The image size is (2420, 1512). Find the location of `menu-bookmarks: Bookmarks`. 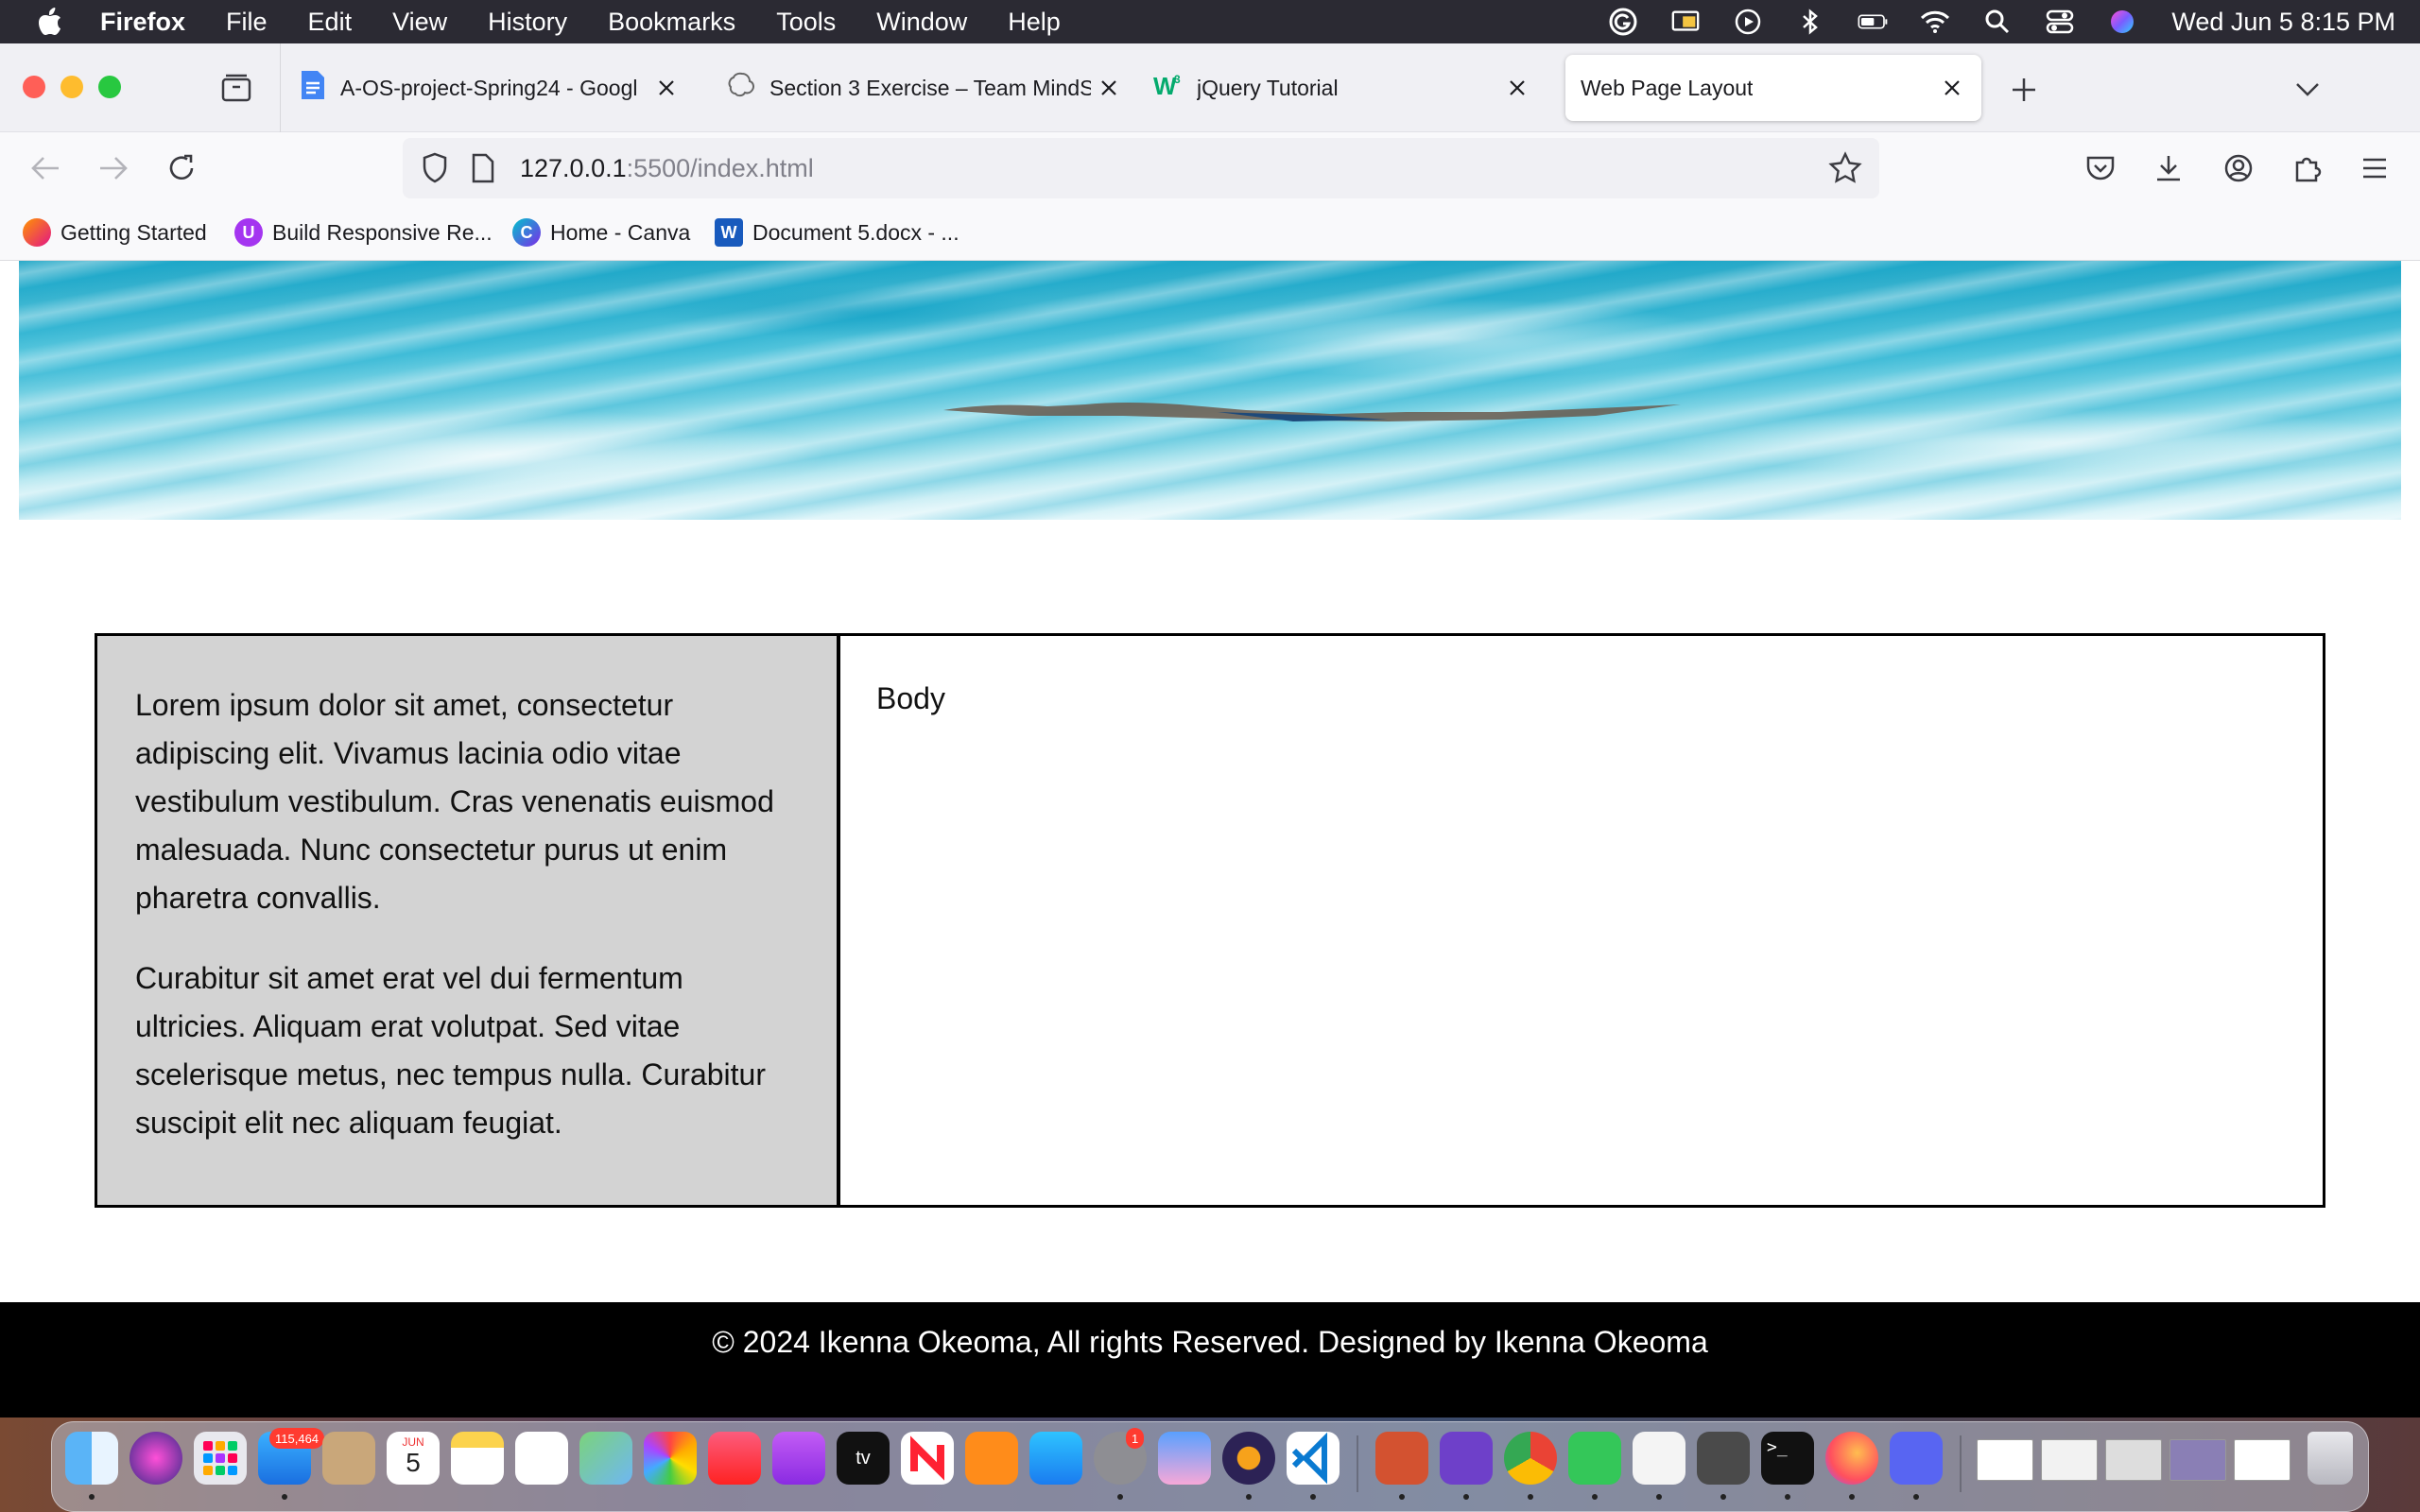

menu-bookmarks: Bookmarks is located at coordinates (671, 22).